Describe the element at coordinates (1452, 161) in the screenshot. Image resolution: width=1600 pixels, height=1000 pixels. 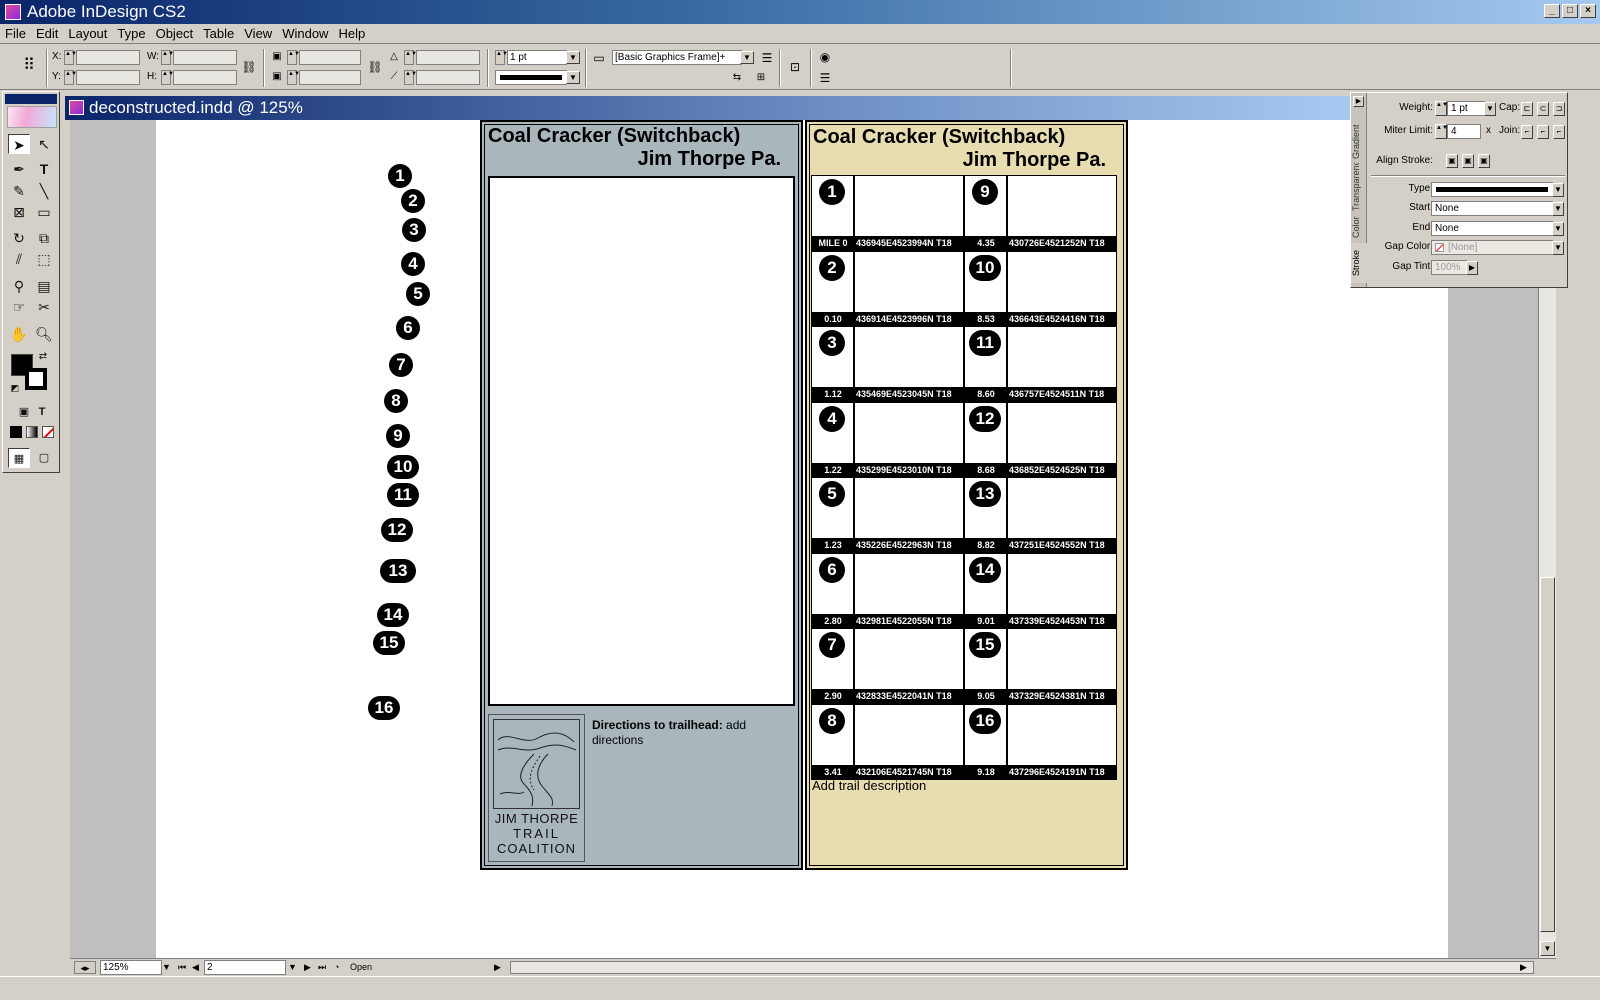
I see `align-center-icon: ▣` at that location.